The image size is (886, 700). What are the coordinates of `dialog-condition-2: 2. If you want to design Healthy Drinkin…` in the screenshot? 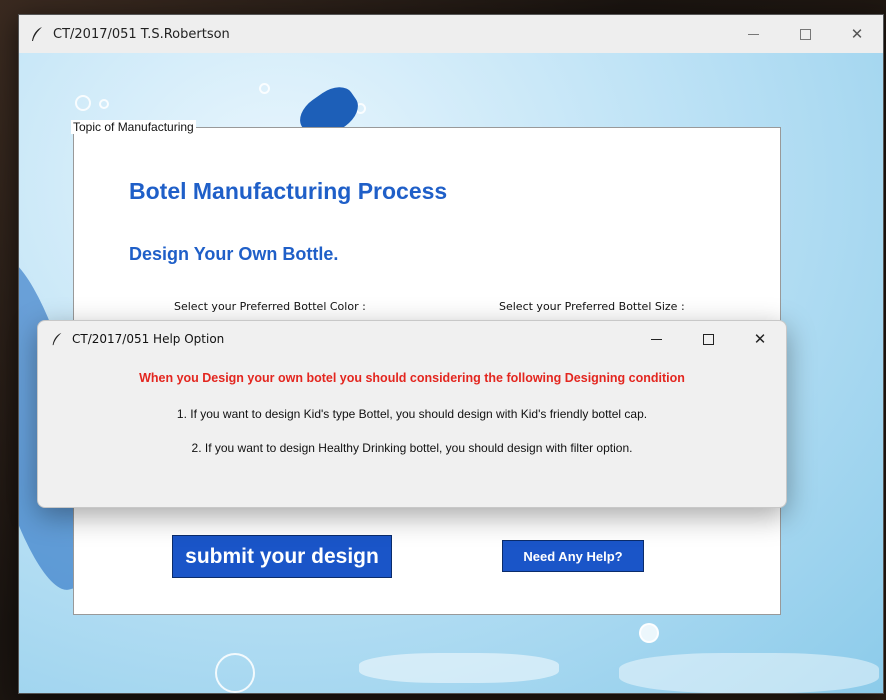 It's located at (412, 448).